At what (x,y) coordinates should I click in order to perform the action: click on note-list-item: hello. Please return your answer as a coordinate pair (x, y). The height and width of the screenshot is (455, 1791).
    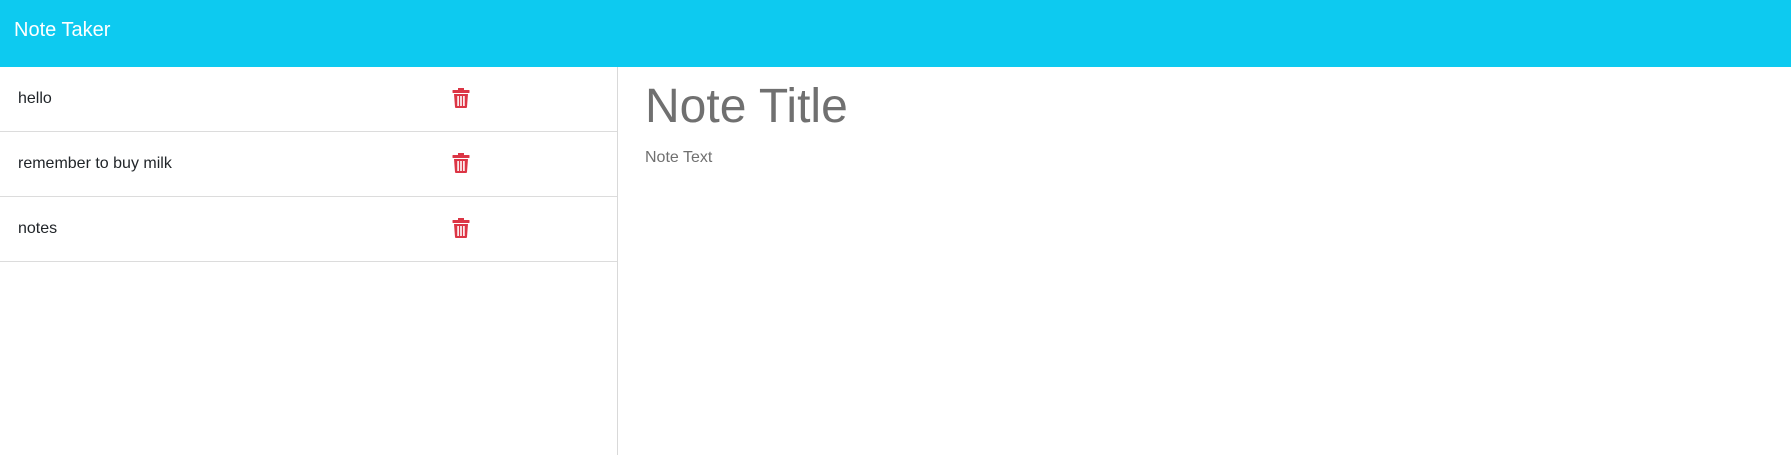
    Looking at the image, I should click on (308, 99).